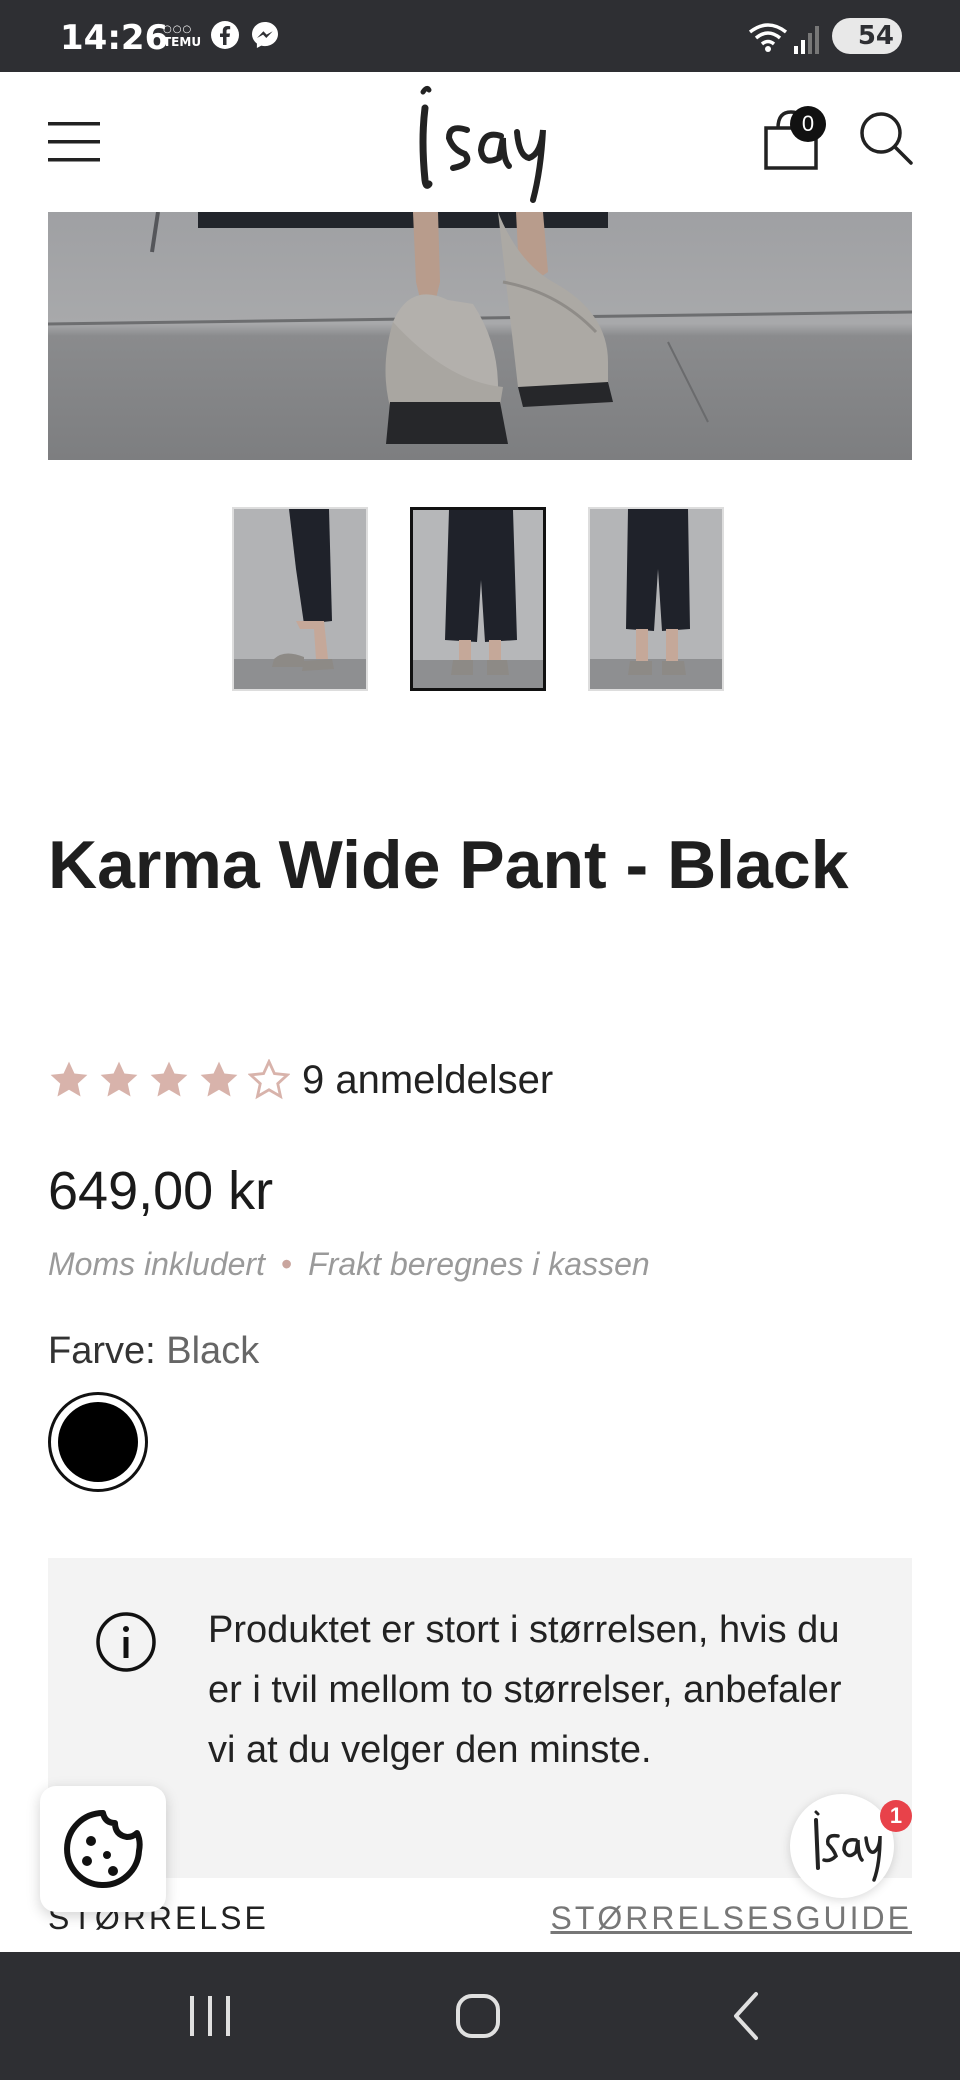 This screenshot has height=2080, width=960. What do you see at coordinates (748, 2016) in the screenshot?
I see `back-icon` at bounding box center [748, 2016].